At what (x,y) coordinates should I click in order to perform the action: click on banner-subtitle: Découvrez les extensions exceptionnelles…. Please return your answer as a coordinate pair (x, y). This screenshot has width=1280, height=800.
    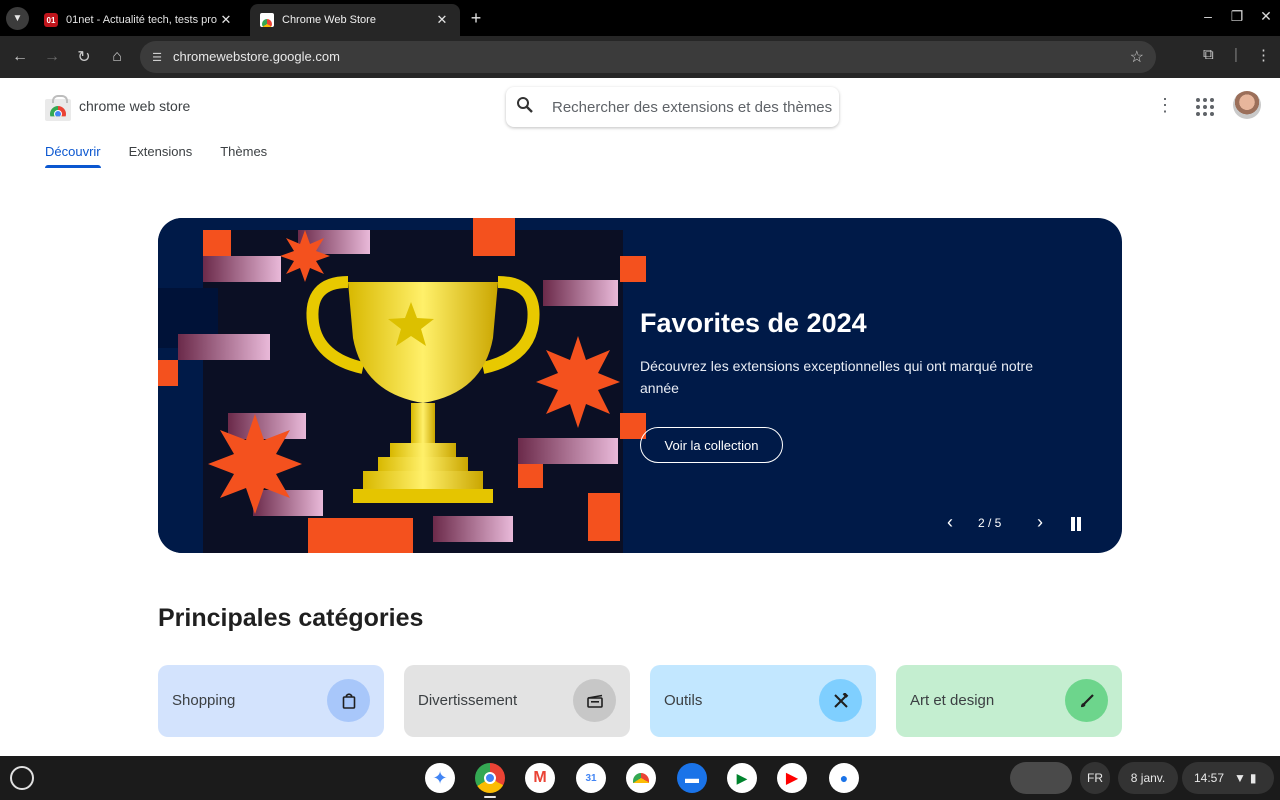
    Looking at the image, I should click on (837, 377).